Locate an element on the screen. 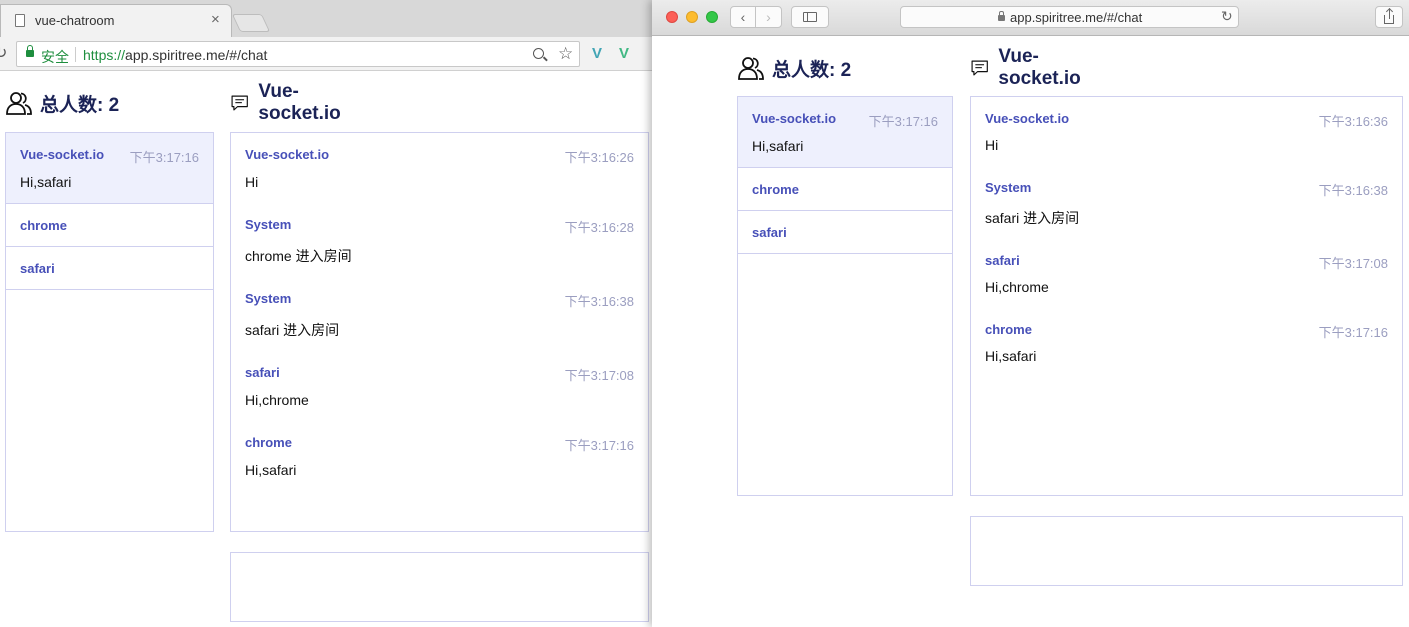 This screenshot has height=627, width=1409. url-text: app.spiritree.me/#/chat is located at coordinates (1076, 17).